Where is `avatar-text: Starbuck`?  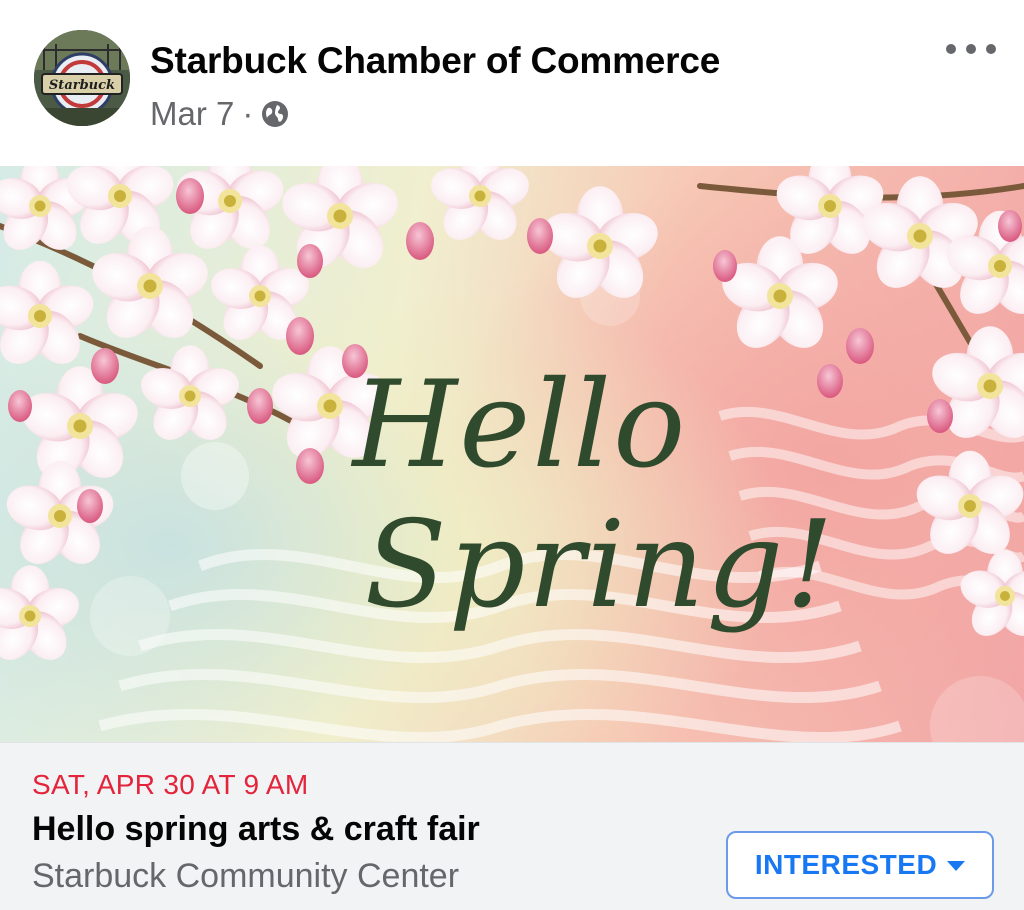 avatar-text: Starbuck is located at coordinates (82, 85).